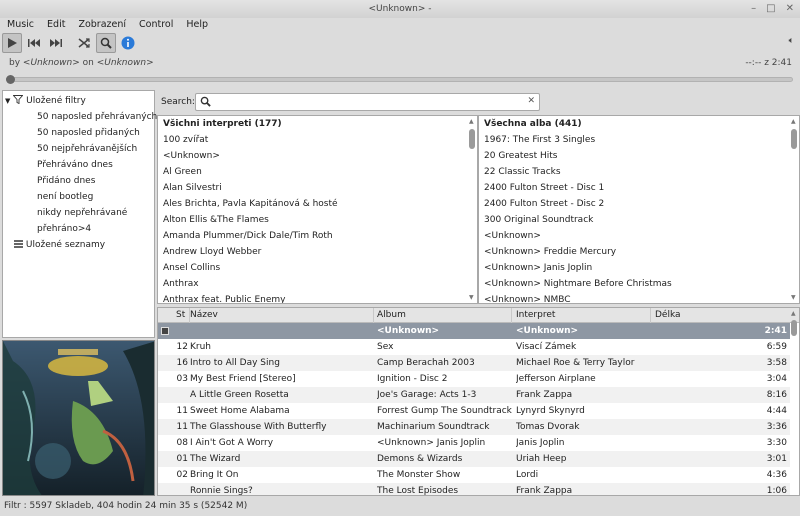 The image size is (800, 516). I want to click on artist-item: Al Green, so click(317, 172).